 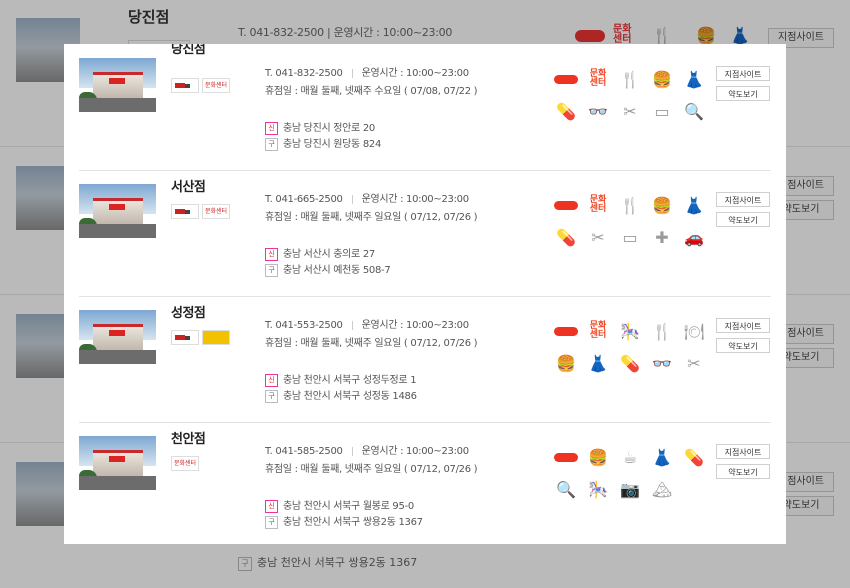 I want to click on store-tel: T. 041-585-2500, so click(x=304, y=451).